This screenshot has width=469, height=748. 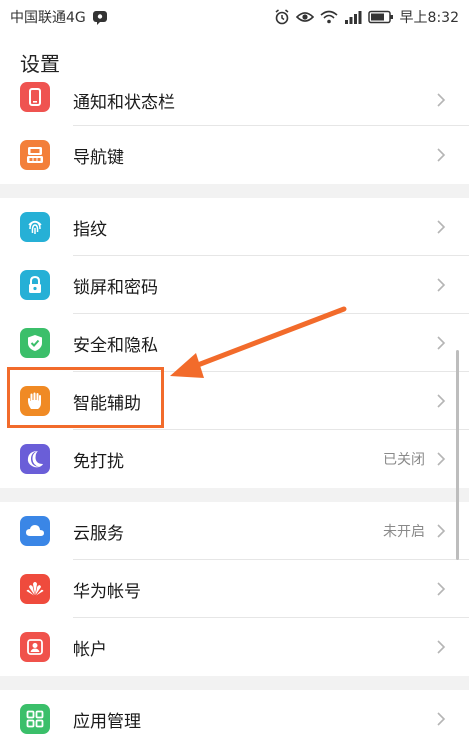 I want to click on account-icon, so click(x=35, y=647).